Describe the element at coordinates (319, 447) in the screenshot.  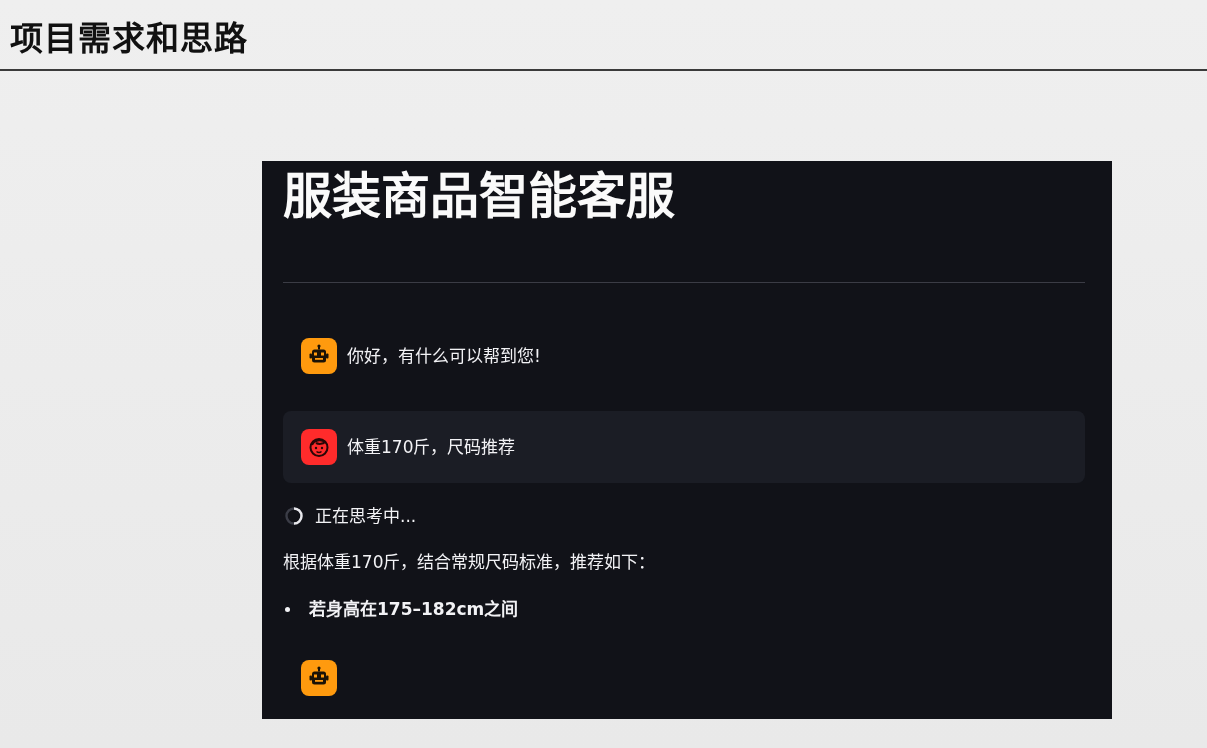
I see `face-avatar-icon` at that location.